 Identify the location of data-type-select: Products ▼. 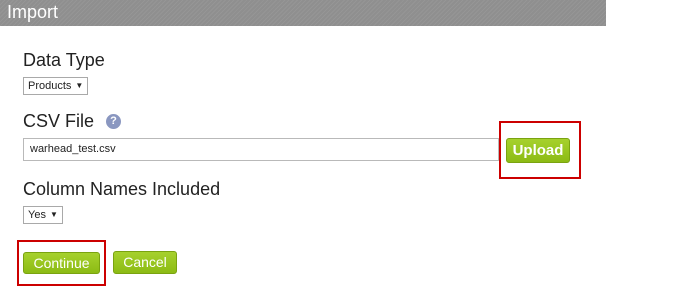
(56, 86).